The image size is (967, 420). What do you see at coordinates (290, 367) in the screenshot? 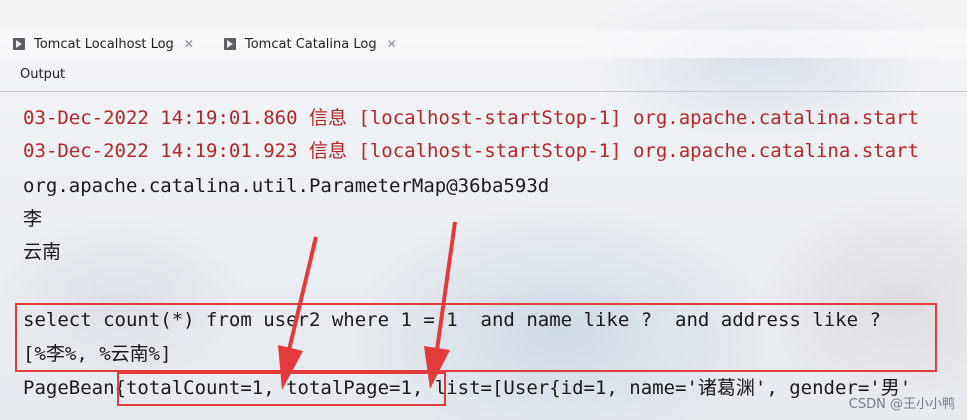
I see `arrow-left-head` at bounding box center [290, 367].